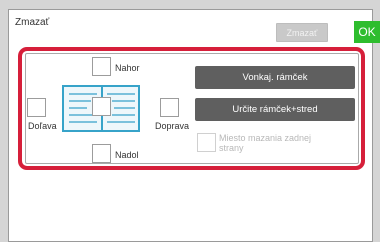 This screenshot has width=380, height=242. Describe the element at coordinates (127, 155) in the screenshot. I see `bottom-label: Nadol` at that location.